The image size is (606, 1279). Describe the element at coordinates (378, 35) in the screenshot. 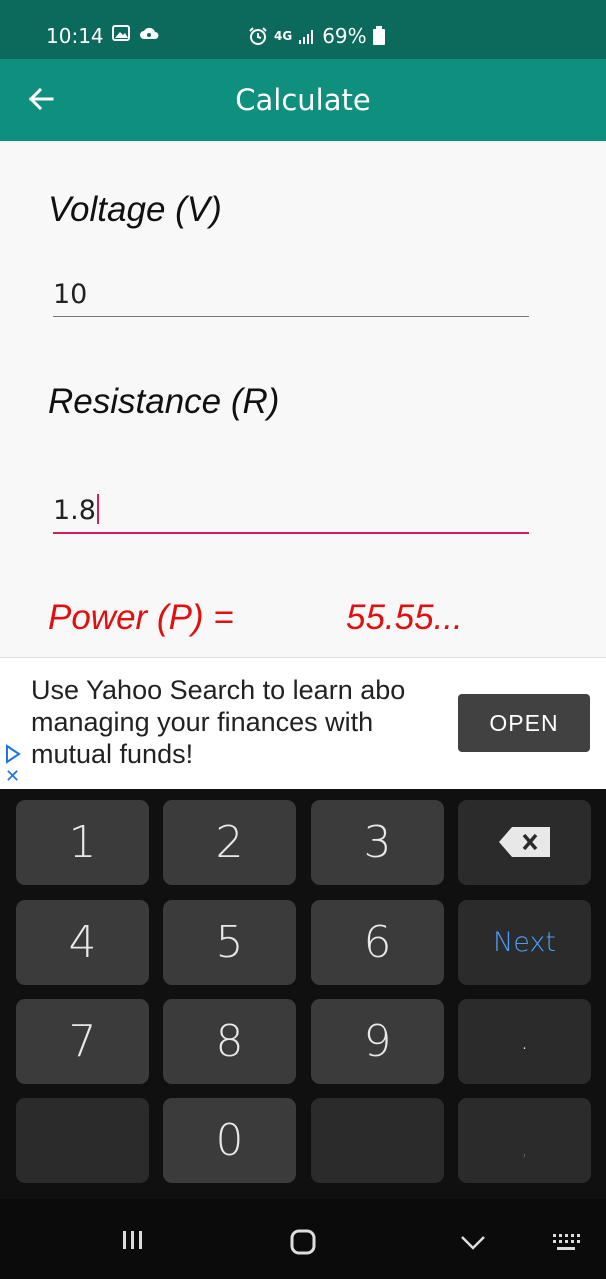

I see `battery-icon` at that location.